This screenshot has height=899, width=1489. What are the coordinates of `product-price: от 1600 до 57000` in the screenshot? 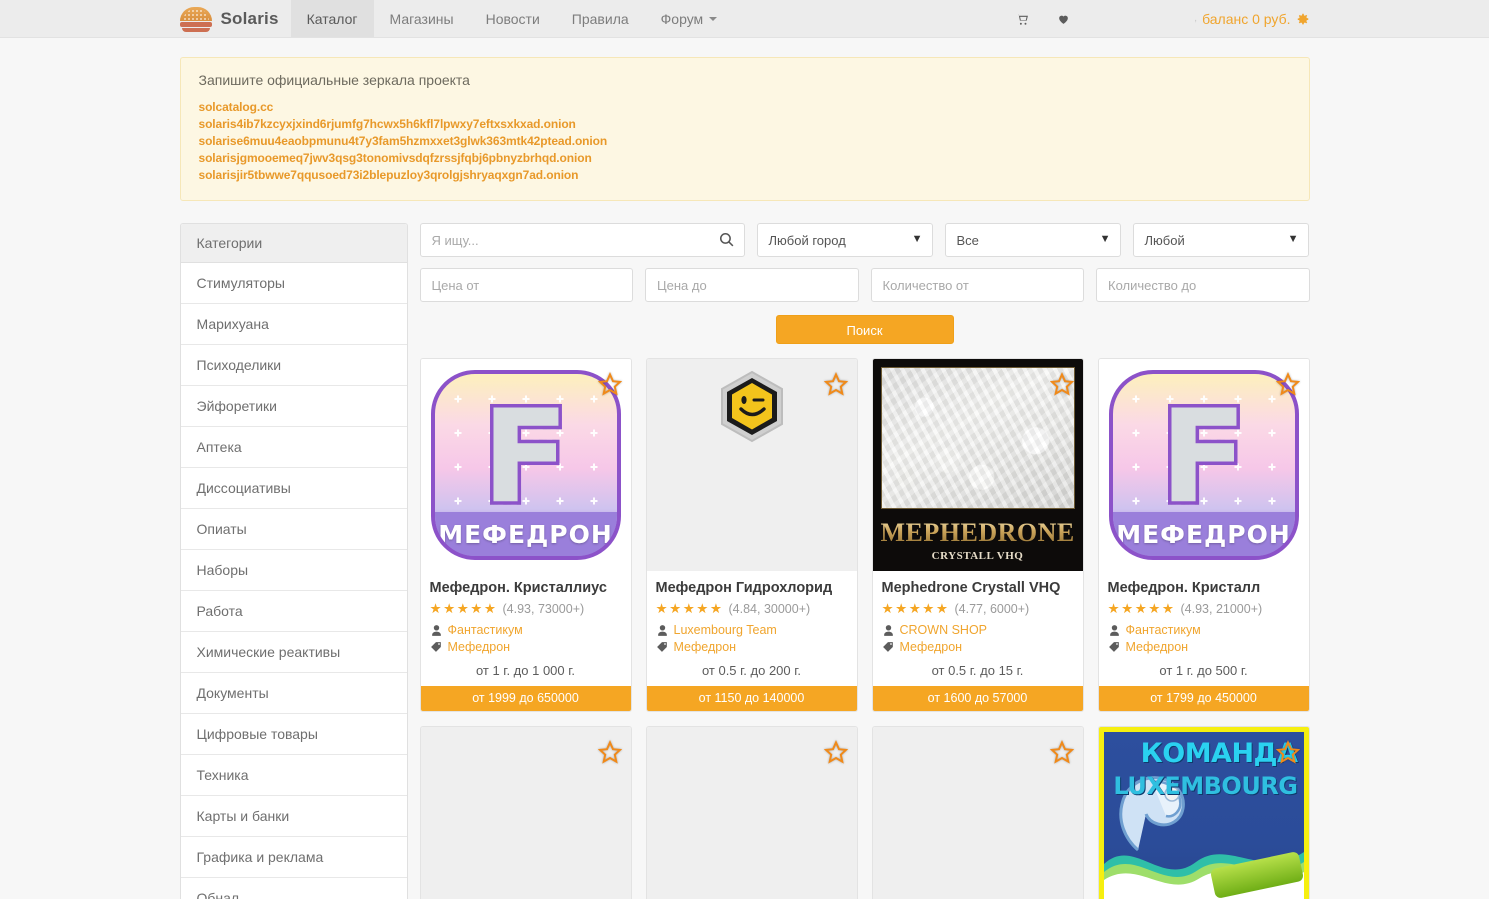 It's located at (977, 698).